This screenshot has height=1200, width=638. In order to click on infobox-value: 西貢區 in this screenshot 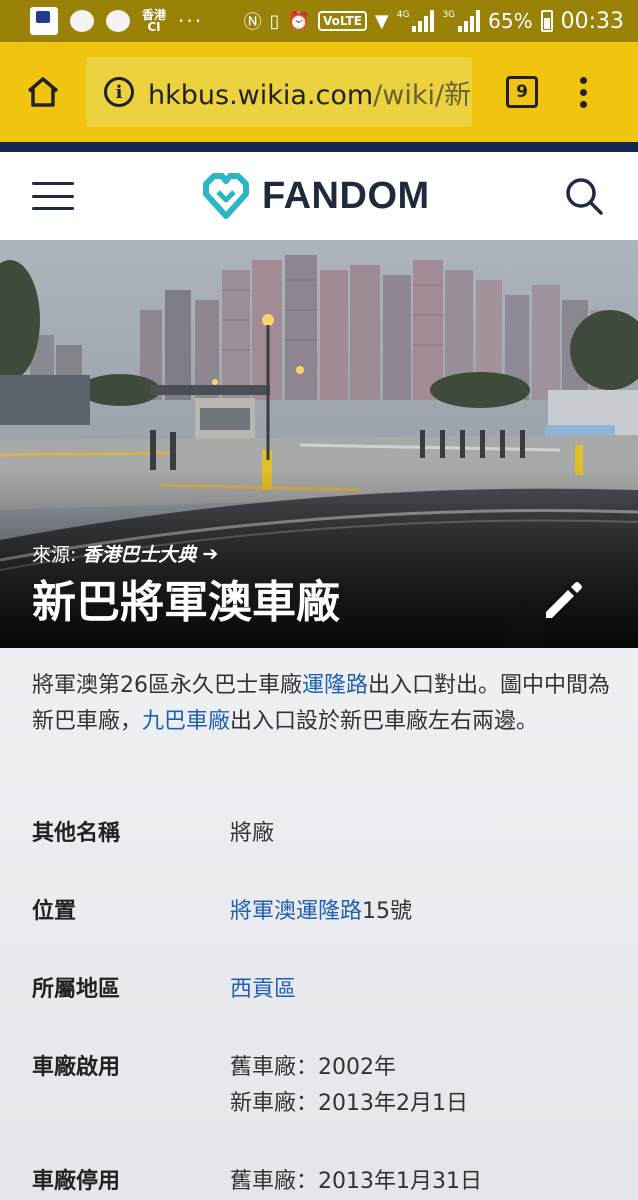, I will do `click(263, 990)`.